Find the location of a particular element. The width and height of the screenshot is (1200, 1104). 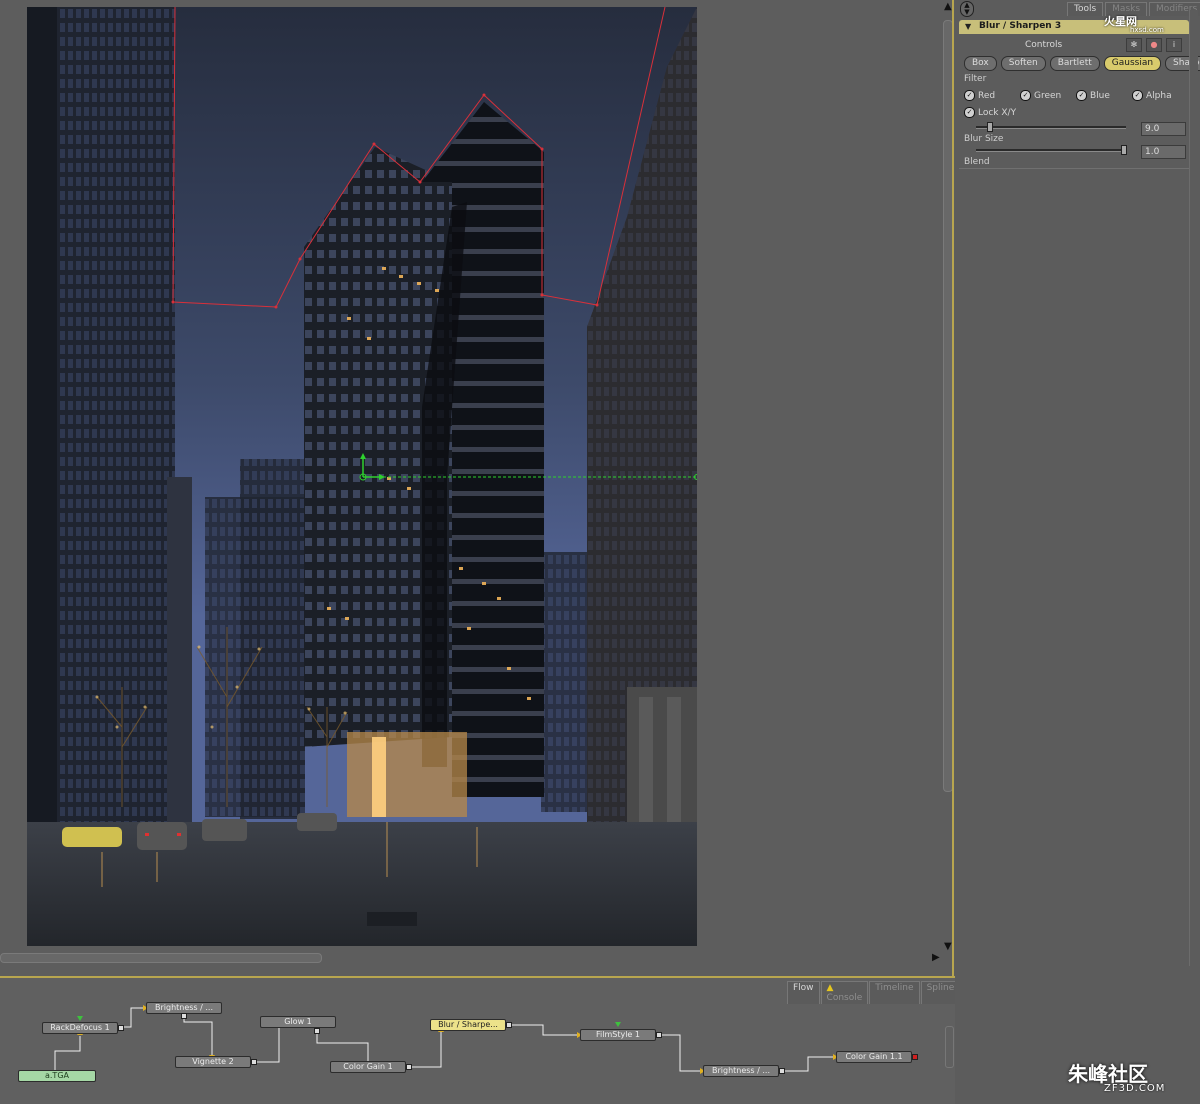

blend-input: 1.0 is located at coordinates (1163, 152).